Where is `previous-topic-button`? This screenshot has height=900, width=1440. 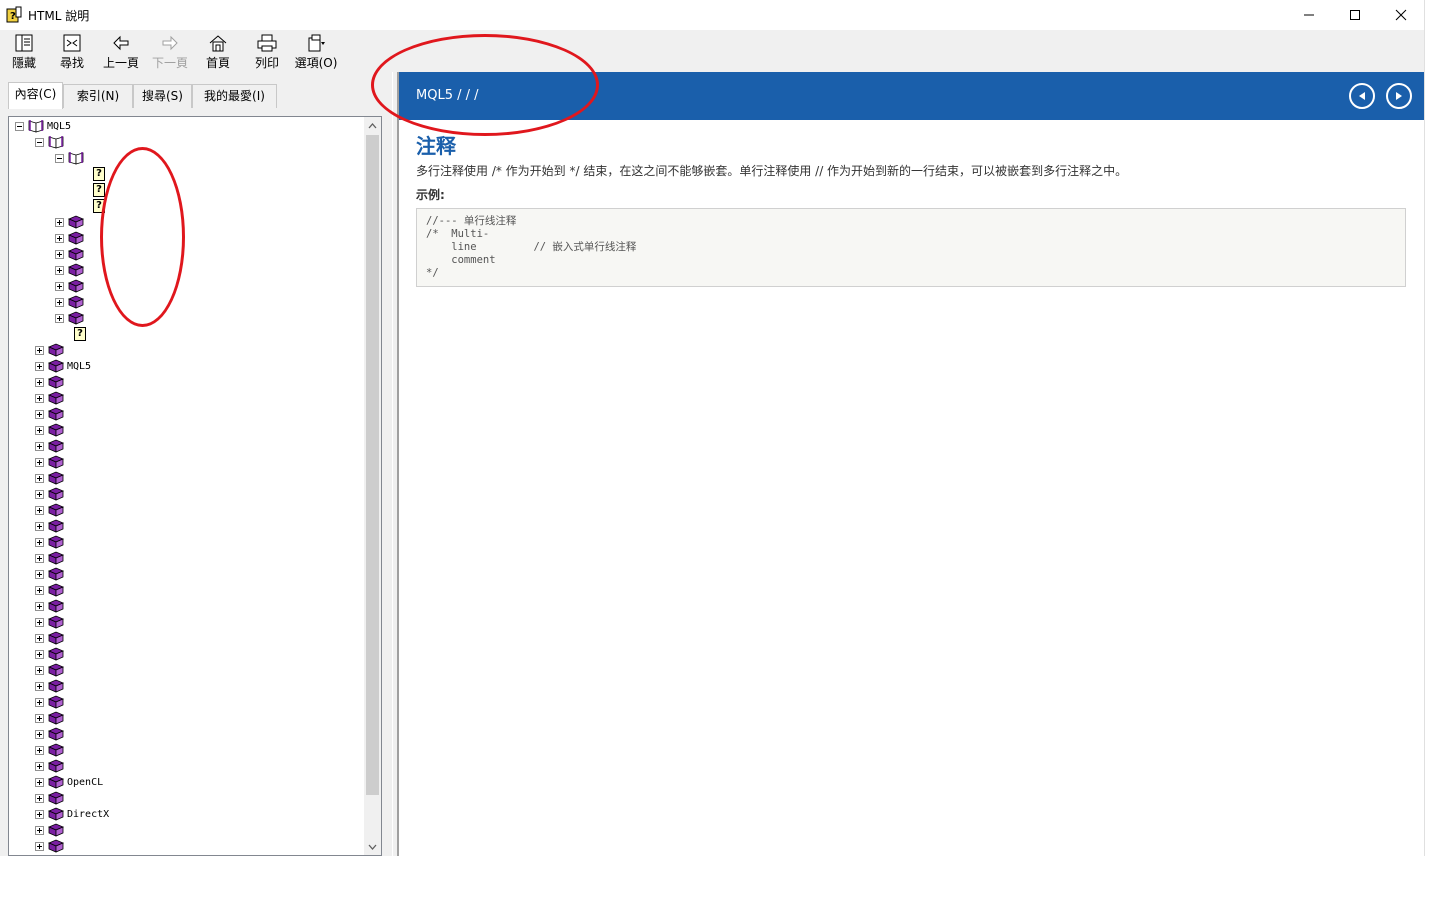
previous-topic-button is located at coordinates (1362, 96).